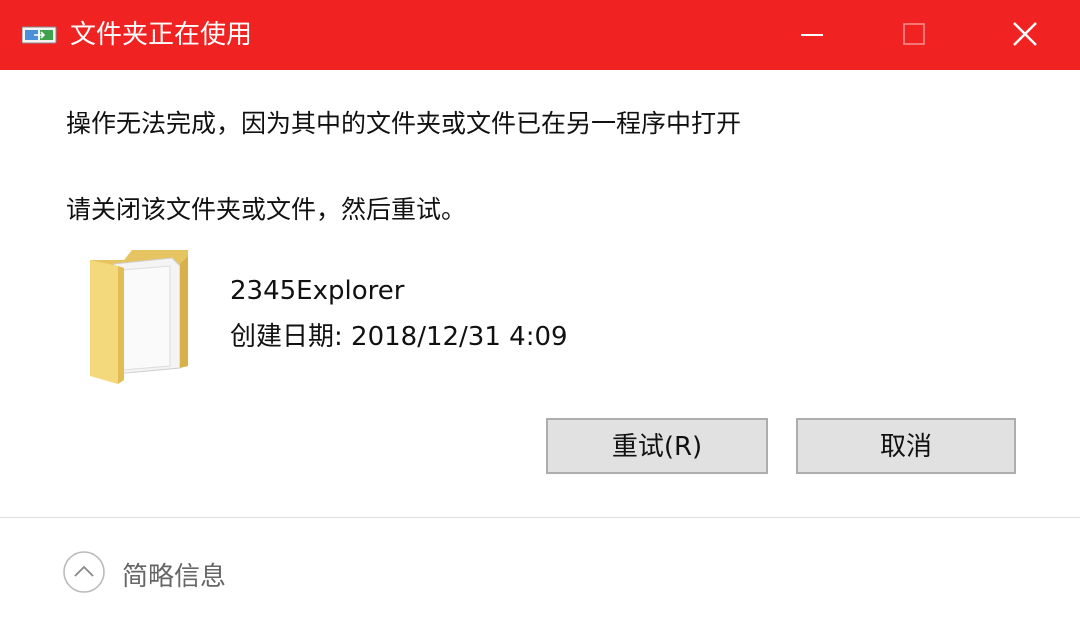 Image resolution: width=1080 pixels, height=622 pixels. I want to click on error-message: 操作无法完成，因为其中的文件夹或文件已在另一程序中打开, so click(404, 123).